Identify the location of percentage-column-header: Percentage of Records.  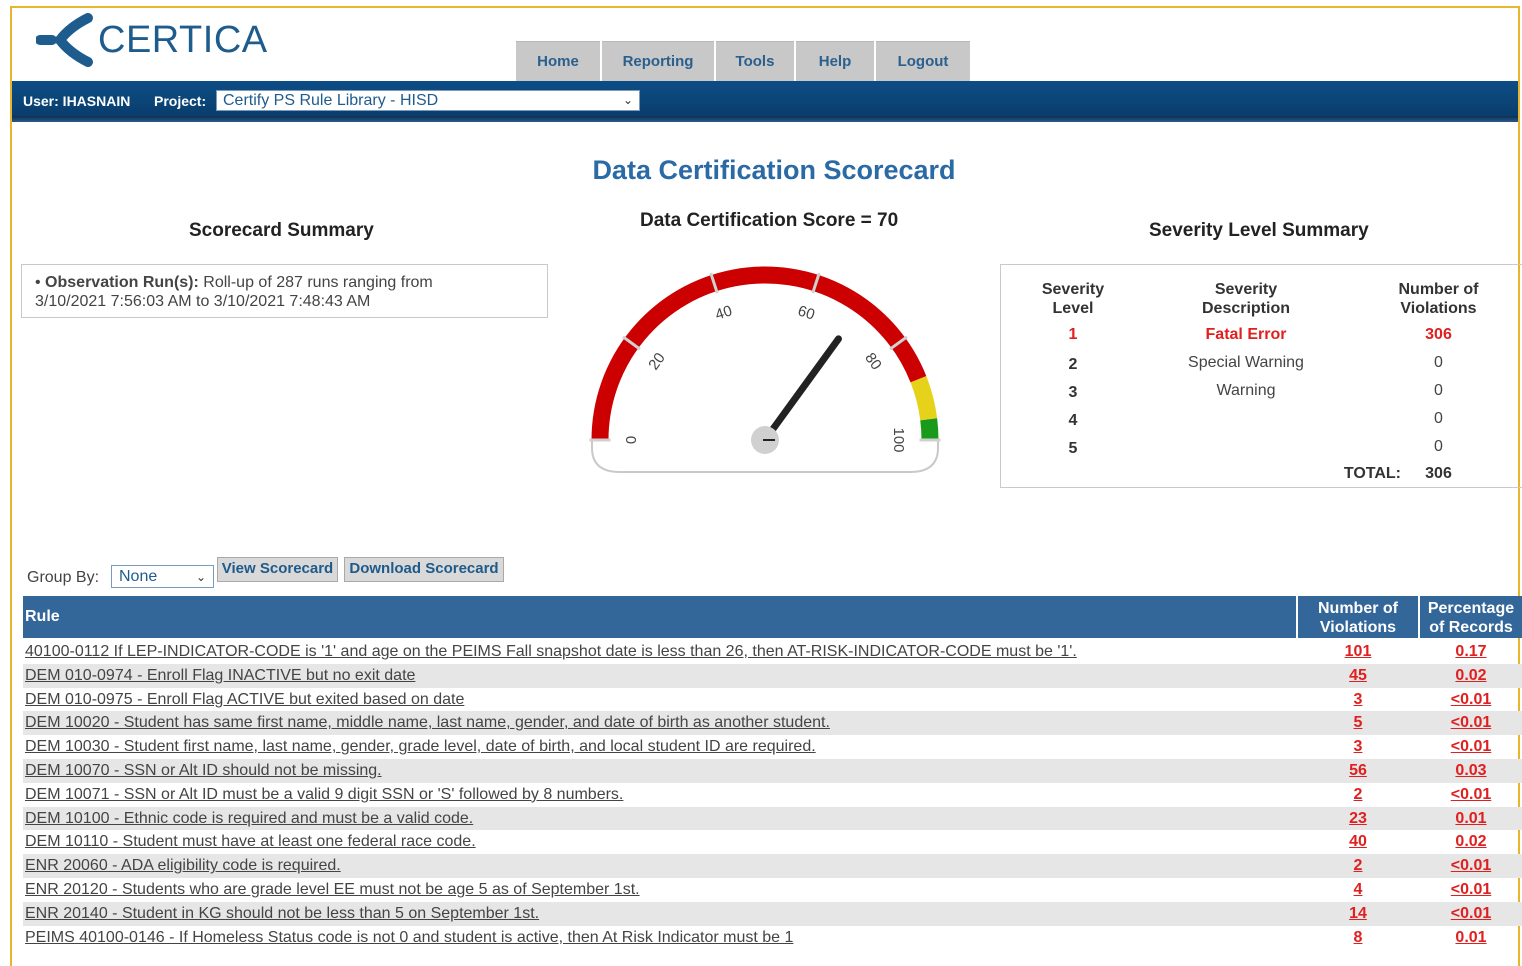
(1471, 618).